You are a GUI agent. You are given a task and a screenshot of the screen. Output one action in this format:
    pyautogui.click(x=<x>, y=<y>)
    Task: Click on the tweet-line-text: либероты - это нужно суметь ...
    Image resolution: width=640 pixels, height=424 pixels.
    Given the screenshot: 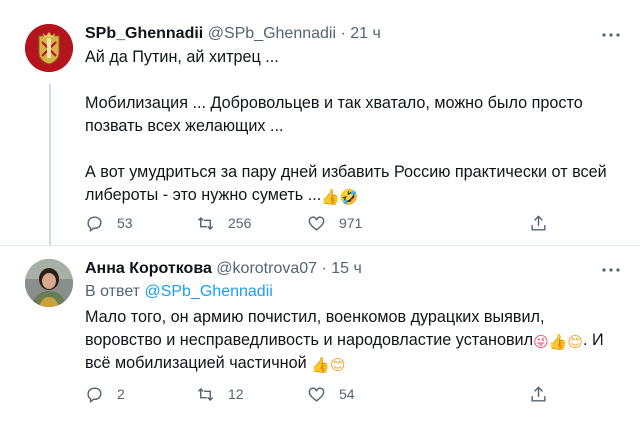 What is the action you would take?
    pyautogui.click(x=203, y=195)
    